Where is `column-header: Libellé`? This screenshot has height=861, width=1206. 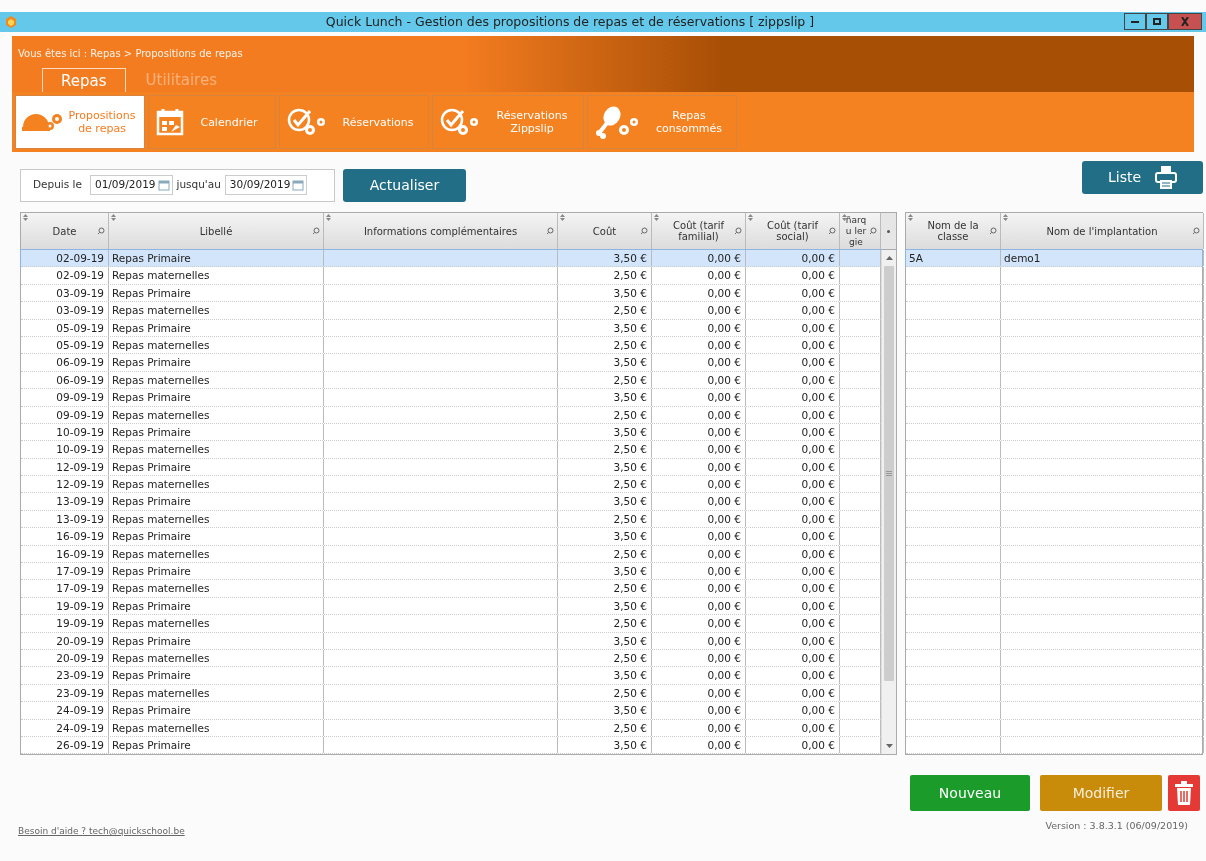
column-header: Libellé is located at coordinates (216, 231).